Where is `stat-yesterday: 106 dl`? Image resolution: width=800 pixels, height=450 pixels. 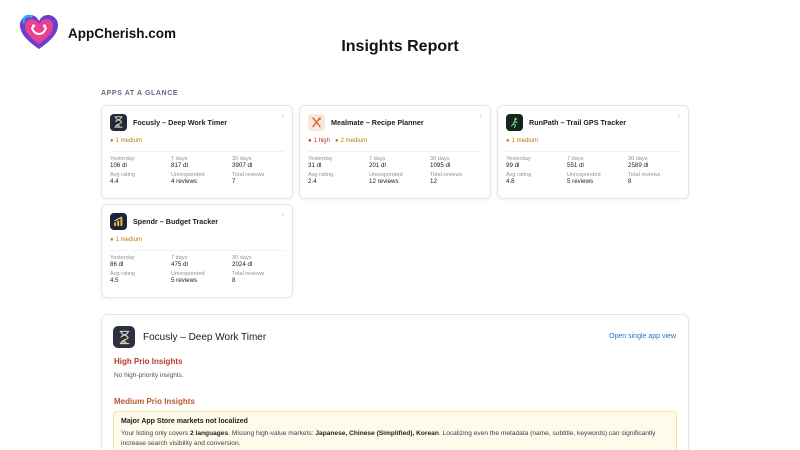
stat-yesterday: 106 dl is located at coordinates (118, 165).